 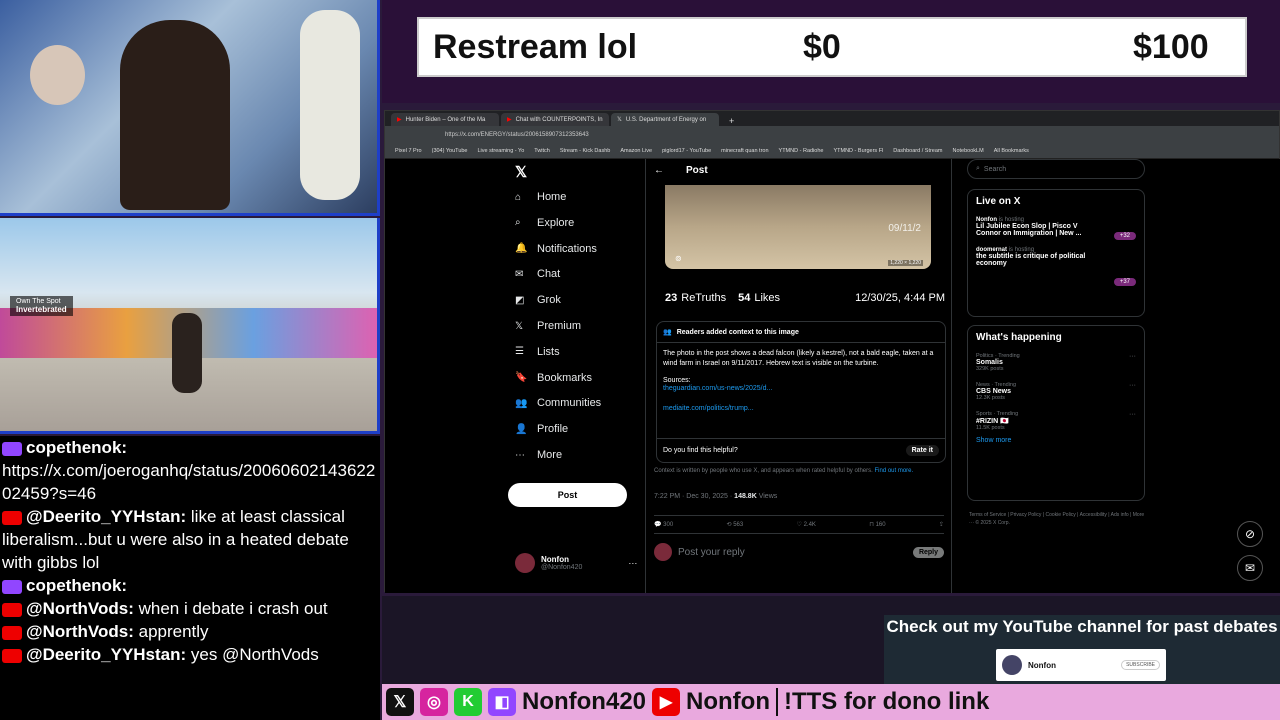 I want to click on nav-notifications: 🔔 Notifications, so click(x=556, y=249).